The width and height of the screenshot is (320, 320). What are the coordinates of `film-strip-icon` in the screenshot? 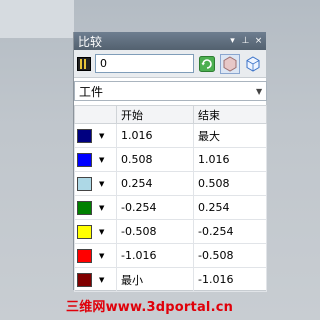 It's located at (84, 63).